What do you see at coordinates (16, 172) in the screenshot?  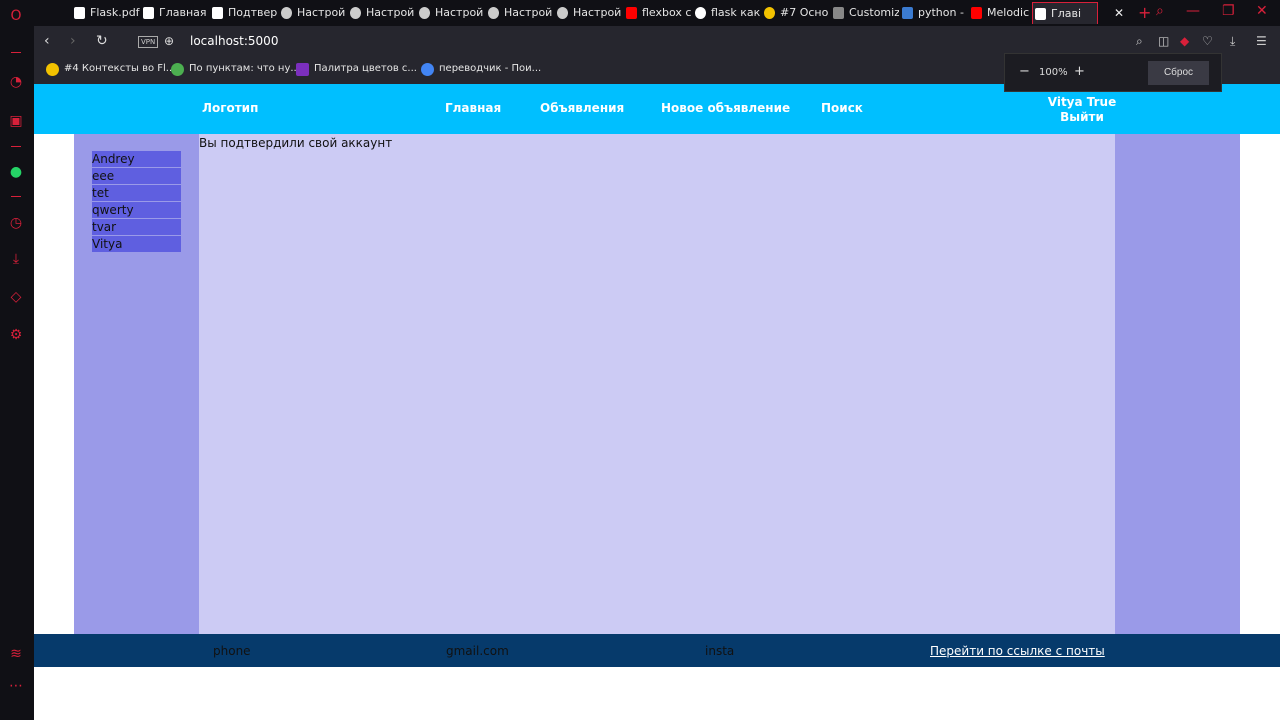 I see `whatsapp-icon: ●` at bounding box center [16, 172].